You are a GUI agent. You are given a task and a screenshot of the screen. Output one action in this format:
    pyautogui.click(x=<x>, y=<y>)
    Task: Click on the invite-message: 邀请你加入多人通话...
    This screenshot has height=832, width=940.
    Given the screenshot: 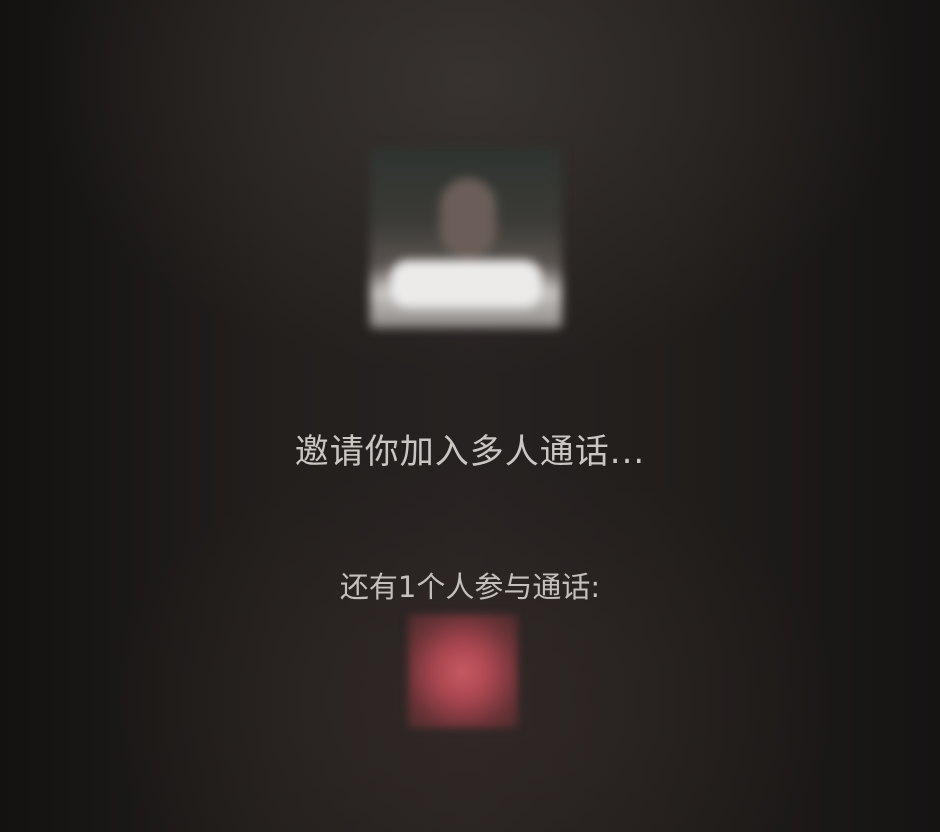 What is the action you would take?
    pyautogui.click(x=470, y=452)
    